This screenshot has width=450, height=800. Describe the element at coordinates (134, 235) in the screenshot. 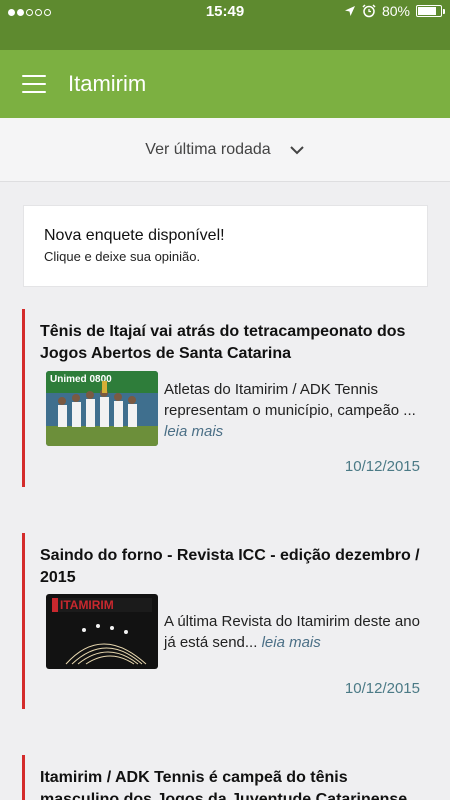

I see `poll-title: Nova enquete disponível!` at that location.